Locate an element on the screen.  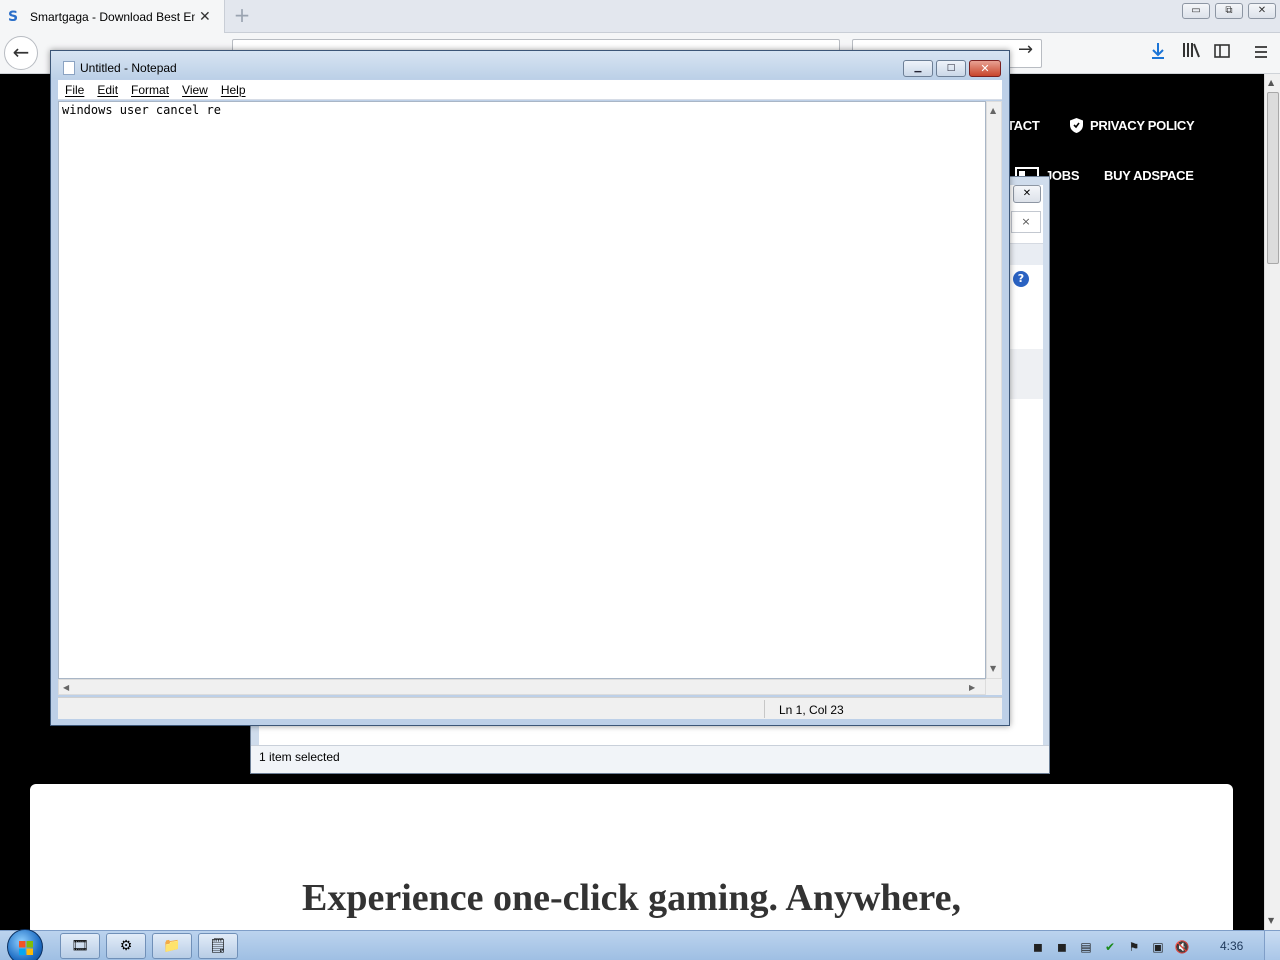
smartgaga-favicon-icon: S is located at coordinates (13, 17).